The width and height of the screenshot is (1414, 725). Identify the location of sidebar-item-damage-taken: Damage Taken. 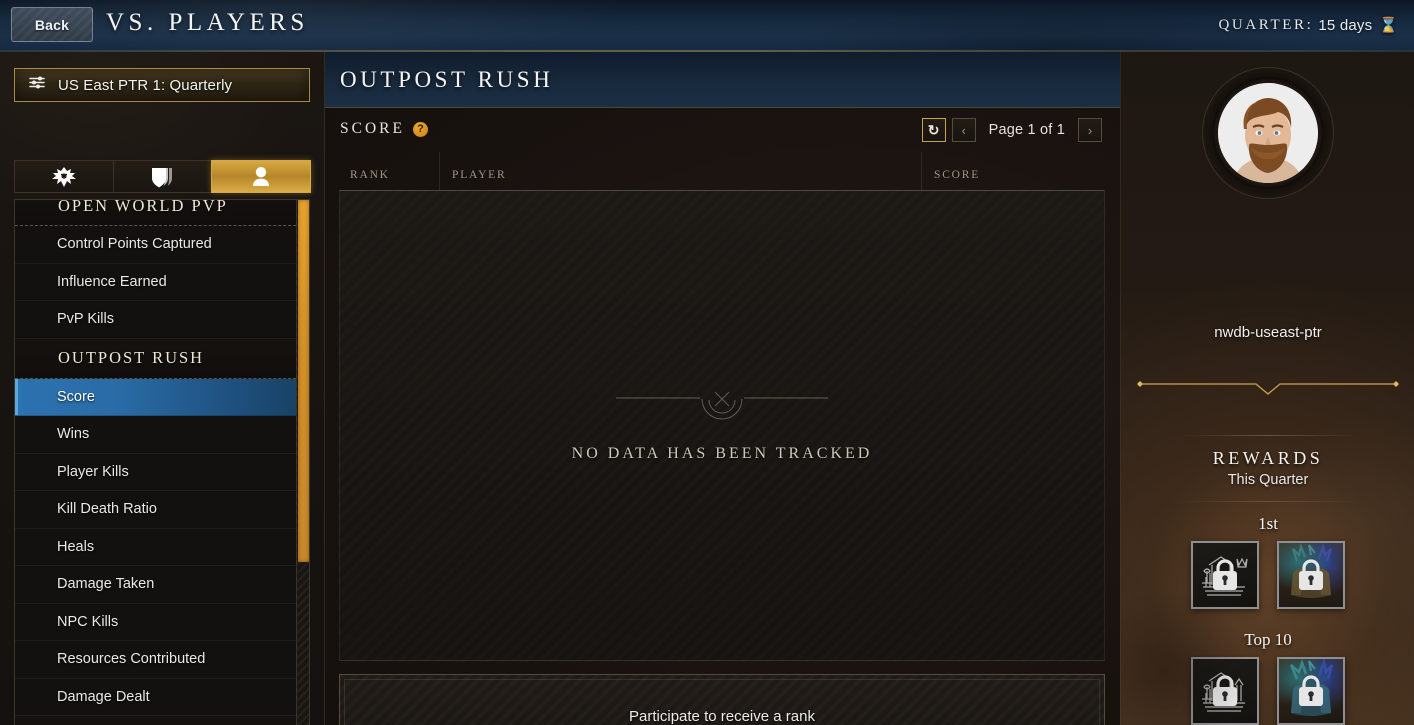
(162, 585).